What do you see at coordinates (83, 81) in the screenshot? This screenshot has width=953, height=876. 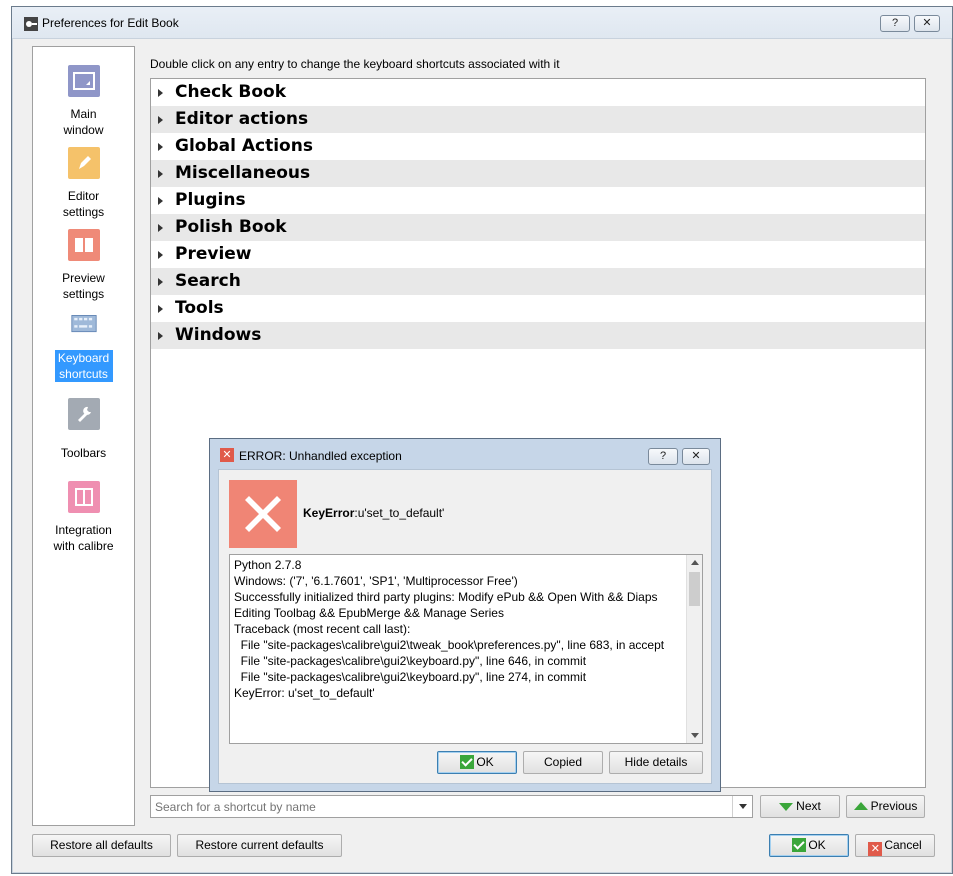 I see `main-window-icon` at bounding box center [83, 81].